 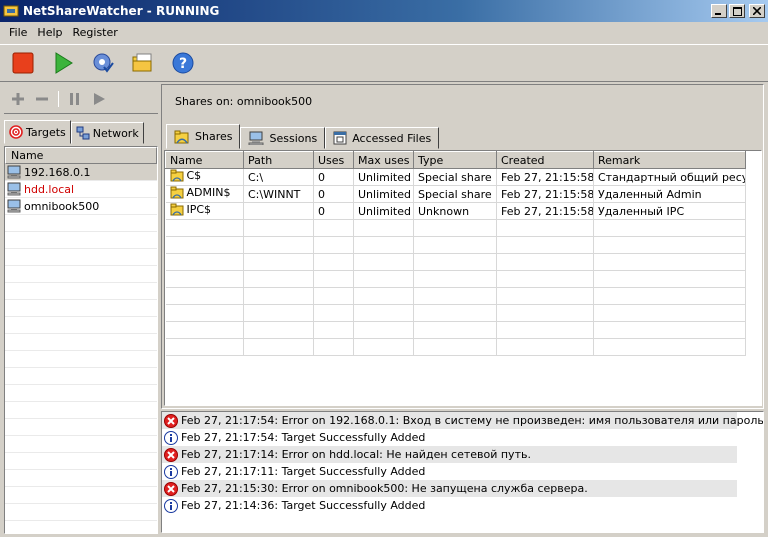 I want to click on maximize-button, so click(x=737, y=11).